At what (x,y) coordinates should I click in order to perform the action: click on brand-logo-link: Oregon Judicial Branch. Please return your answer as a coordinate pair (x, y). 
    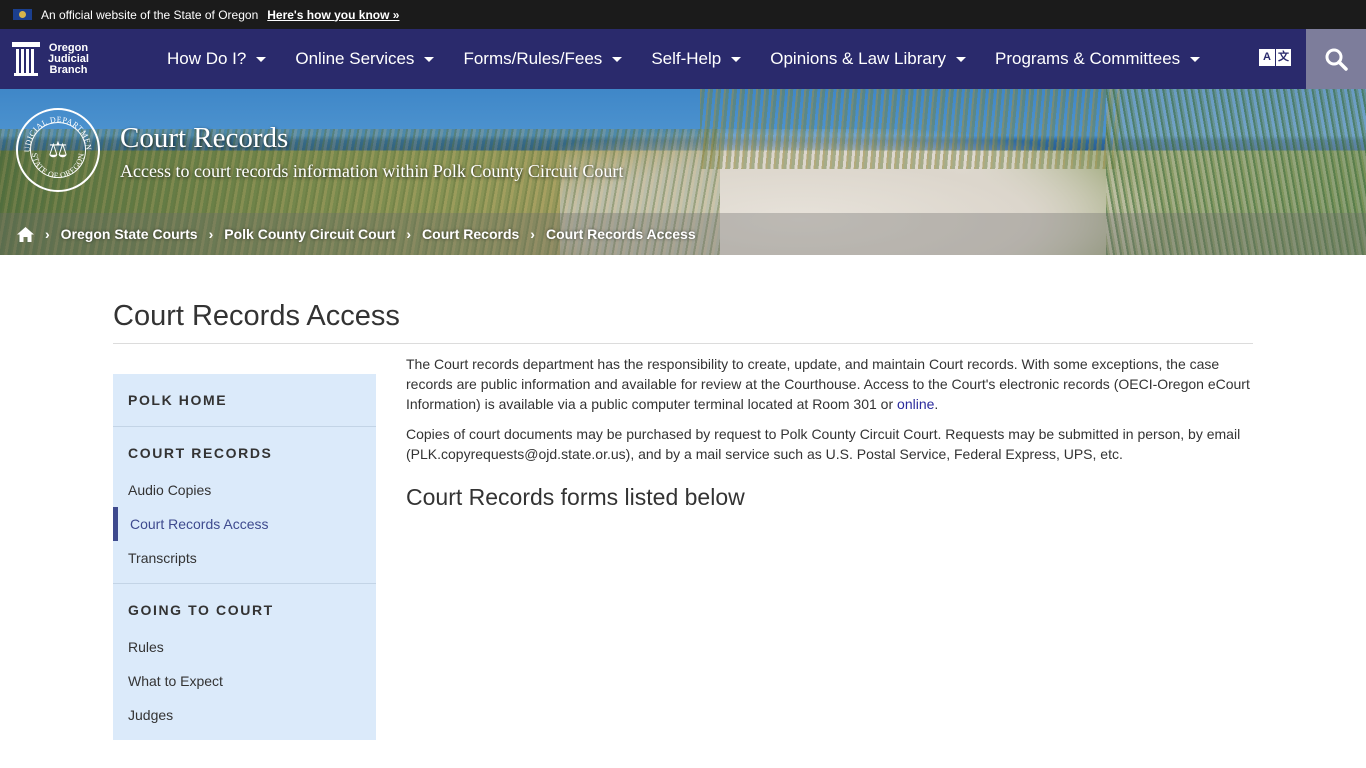
    Looking at the image, I should click on (82, 59).